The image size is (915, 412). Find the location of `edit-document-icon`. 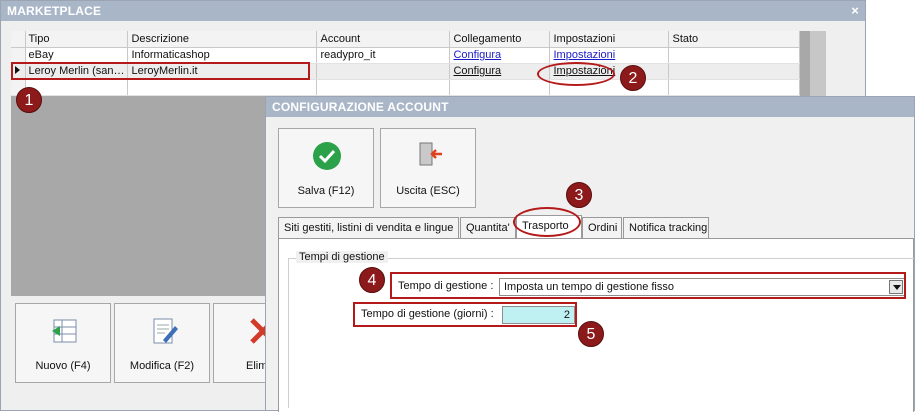

edit-document-icon is located at coordinates (165, 331).